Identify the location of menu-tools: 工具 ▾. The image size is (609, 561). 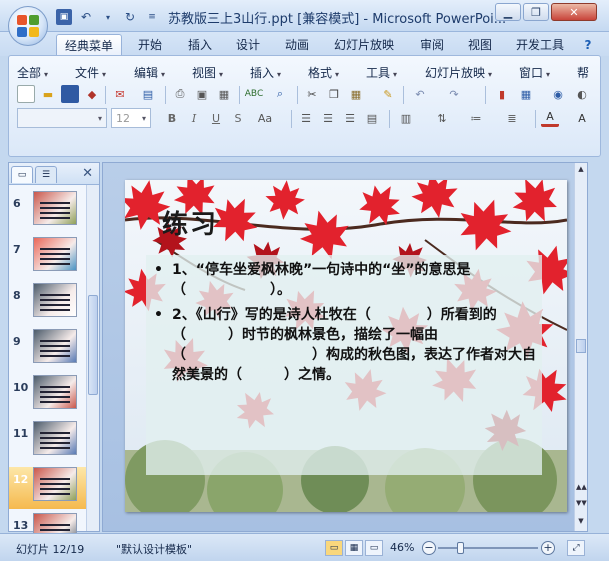
(381, 72).